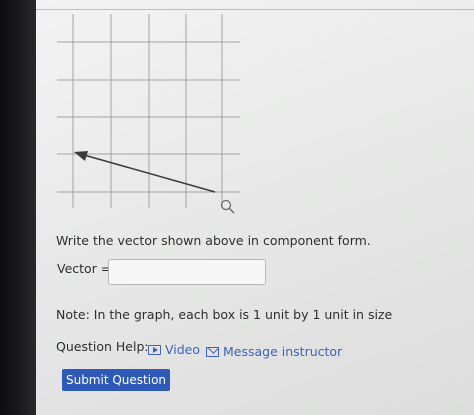  I want to click on vector-arrow, so click(145, 172).